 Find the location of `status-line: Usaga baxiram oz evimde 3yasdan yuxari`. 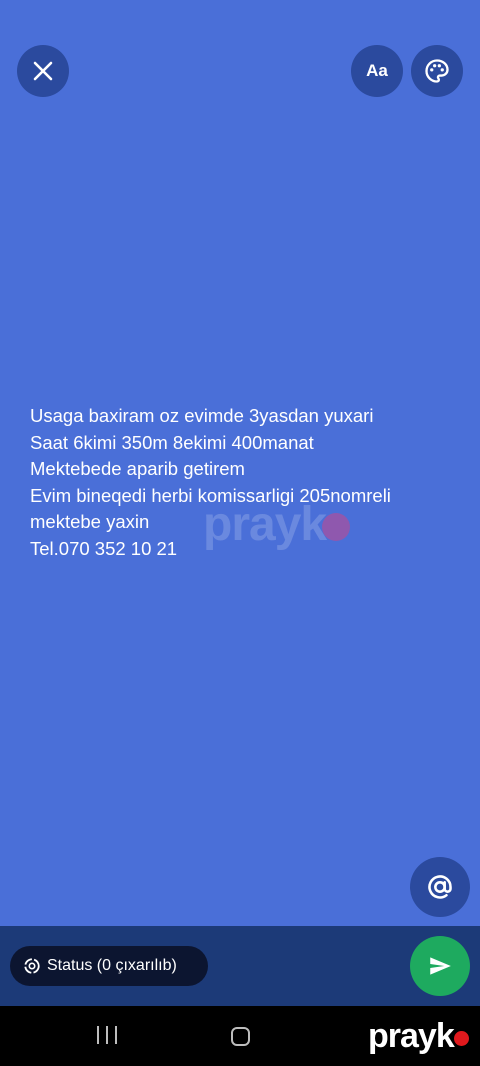

status-line: Usaga baxiram oz evimde 3yasdan yuxari is located at coordinates (202, 415).